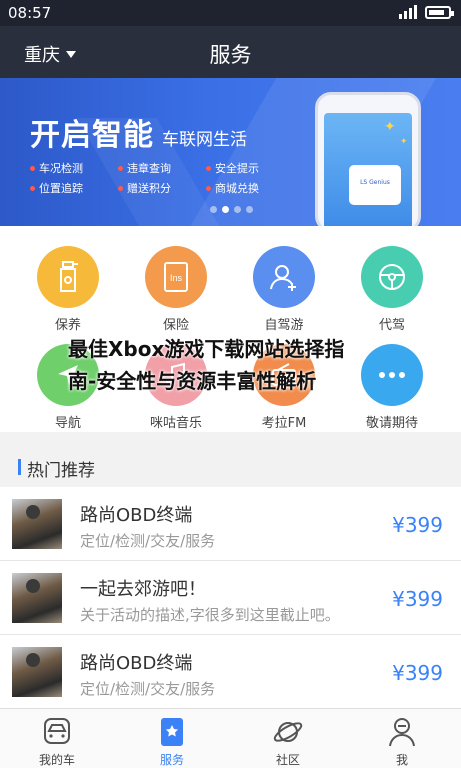  I want to click on banner-feature: 安全提示, so click(251, 168).